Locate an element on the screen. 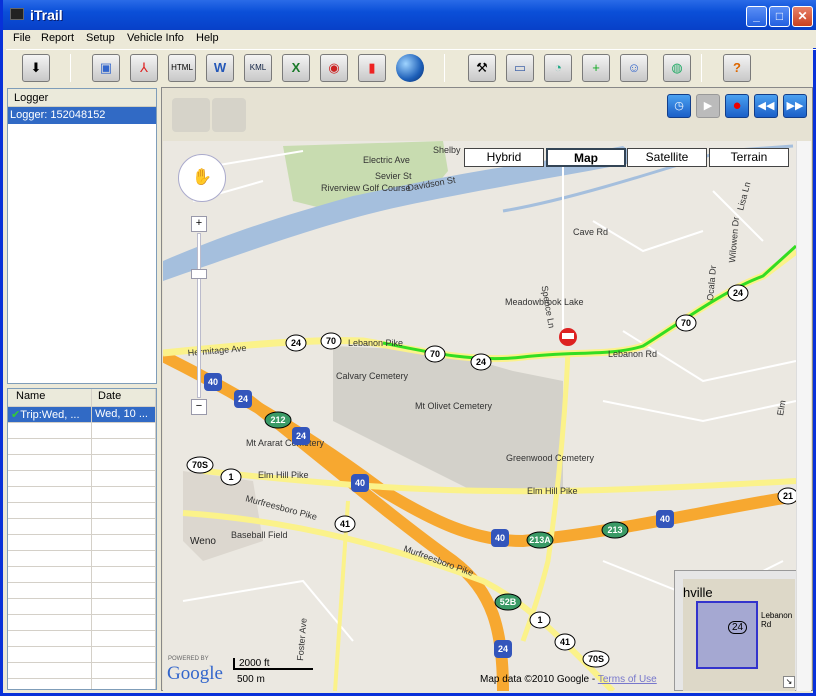 Image resolution: width=816 pixels, height=696 pixels. map-type-satellite: Satellite is located at coordinates (667, 157).